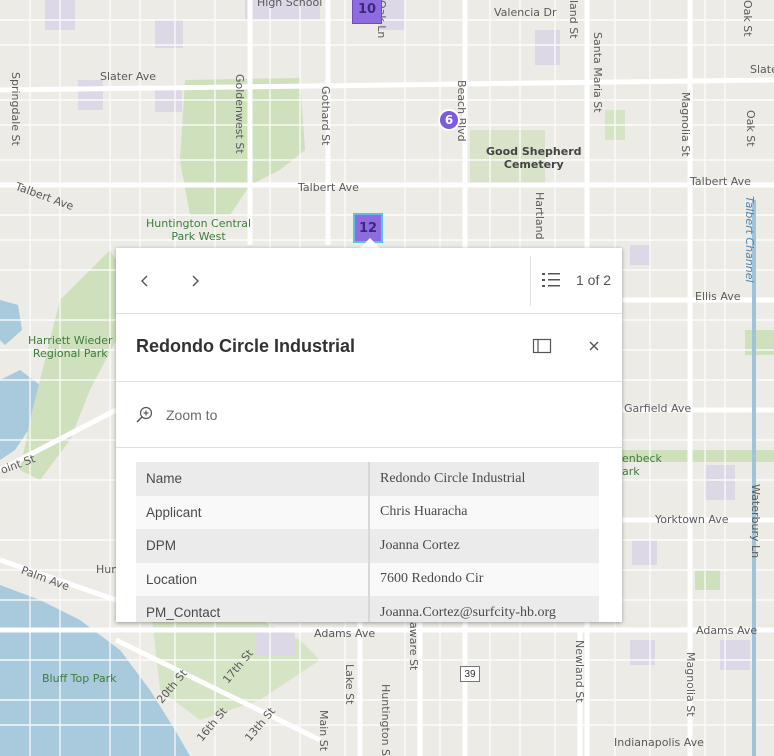 The height and width of the screenshot is (756, 774). I want to click on map-label-adams-w: Adams Ave, so click(345, 633).